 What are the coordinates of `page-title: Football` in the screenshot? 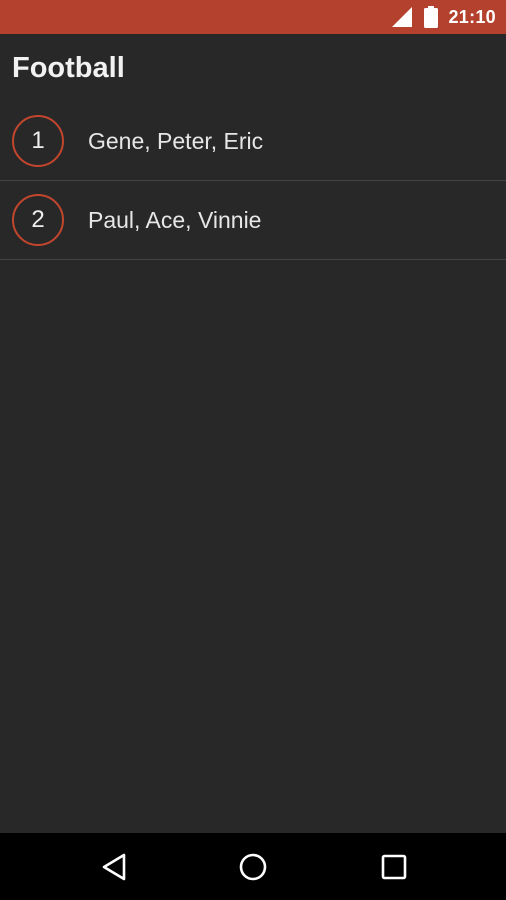 It's located at (68, 68).